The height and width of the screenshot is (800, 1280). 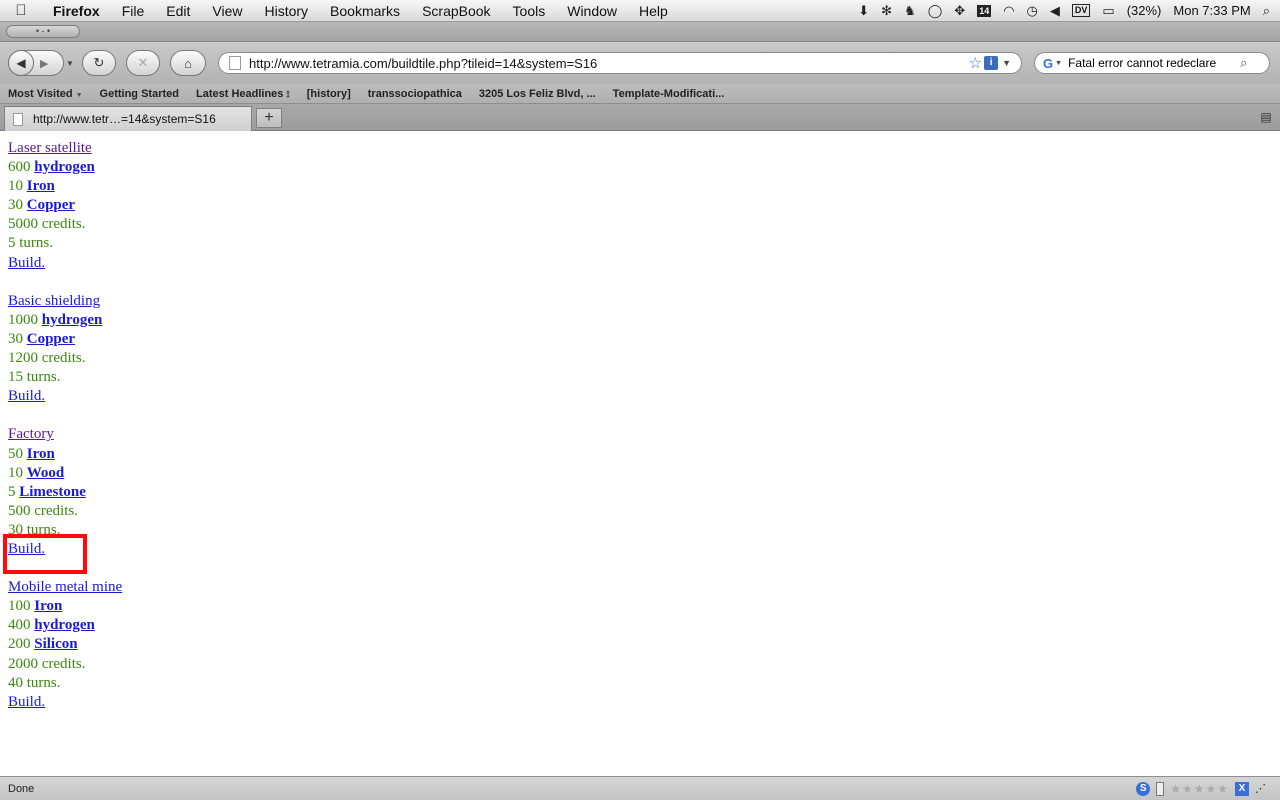 I want to click on menu-help: Help, so click(x=653, y=11).